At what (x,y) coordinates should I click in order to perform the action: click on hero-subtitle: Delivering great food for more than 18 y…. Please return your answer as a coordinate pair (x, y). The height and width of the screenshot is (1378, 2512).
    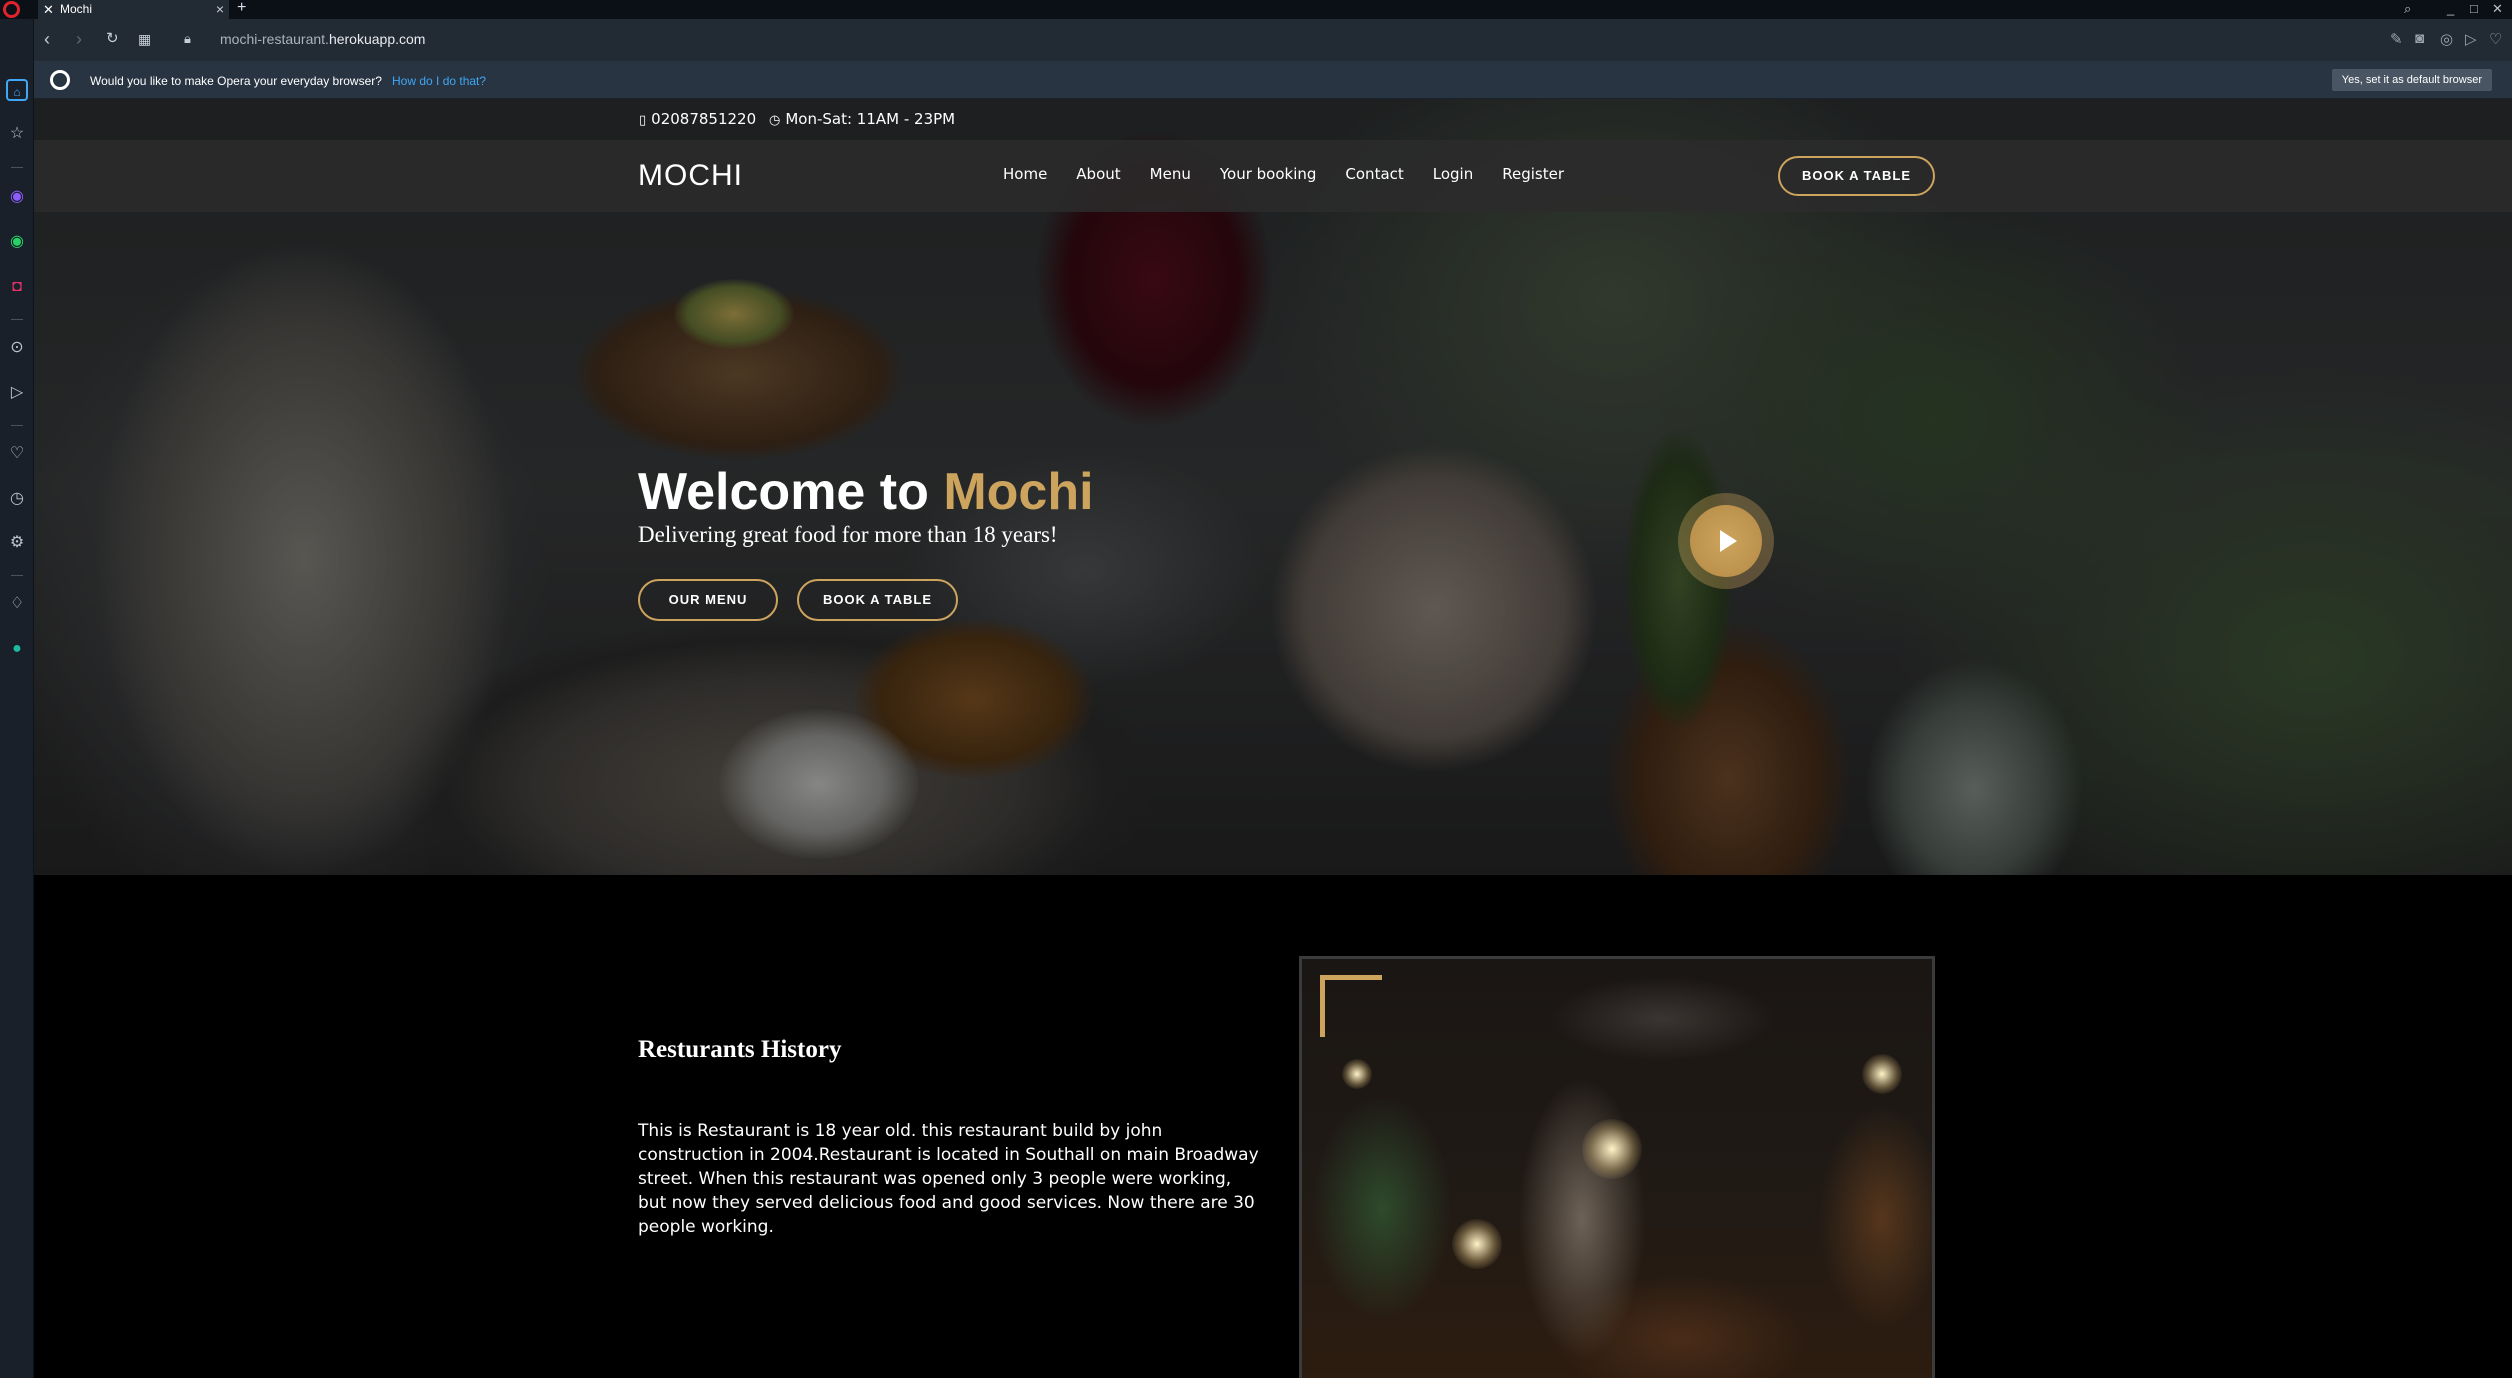
    Looking at the image, I should click on (848, 534).